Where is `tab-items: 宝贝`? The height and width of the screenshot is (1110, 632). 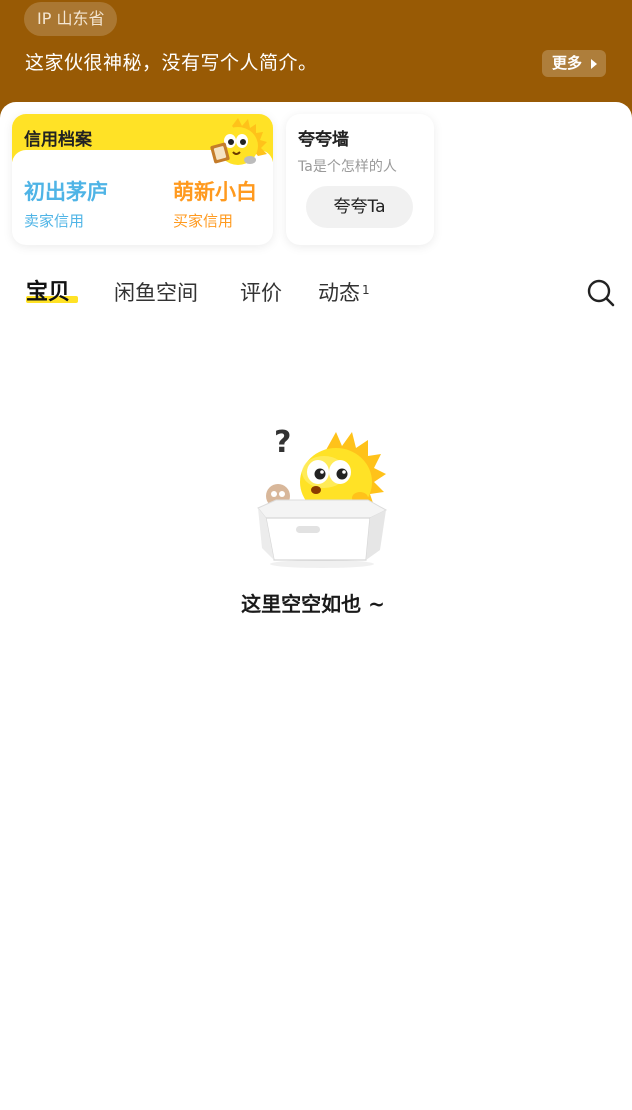 tab-items: 宝贝 is located at coordinates (52, 293).